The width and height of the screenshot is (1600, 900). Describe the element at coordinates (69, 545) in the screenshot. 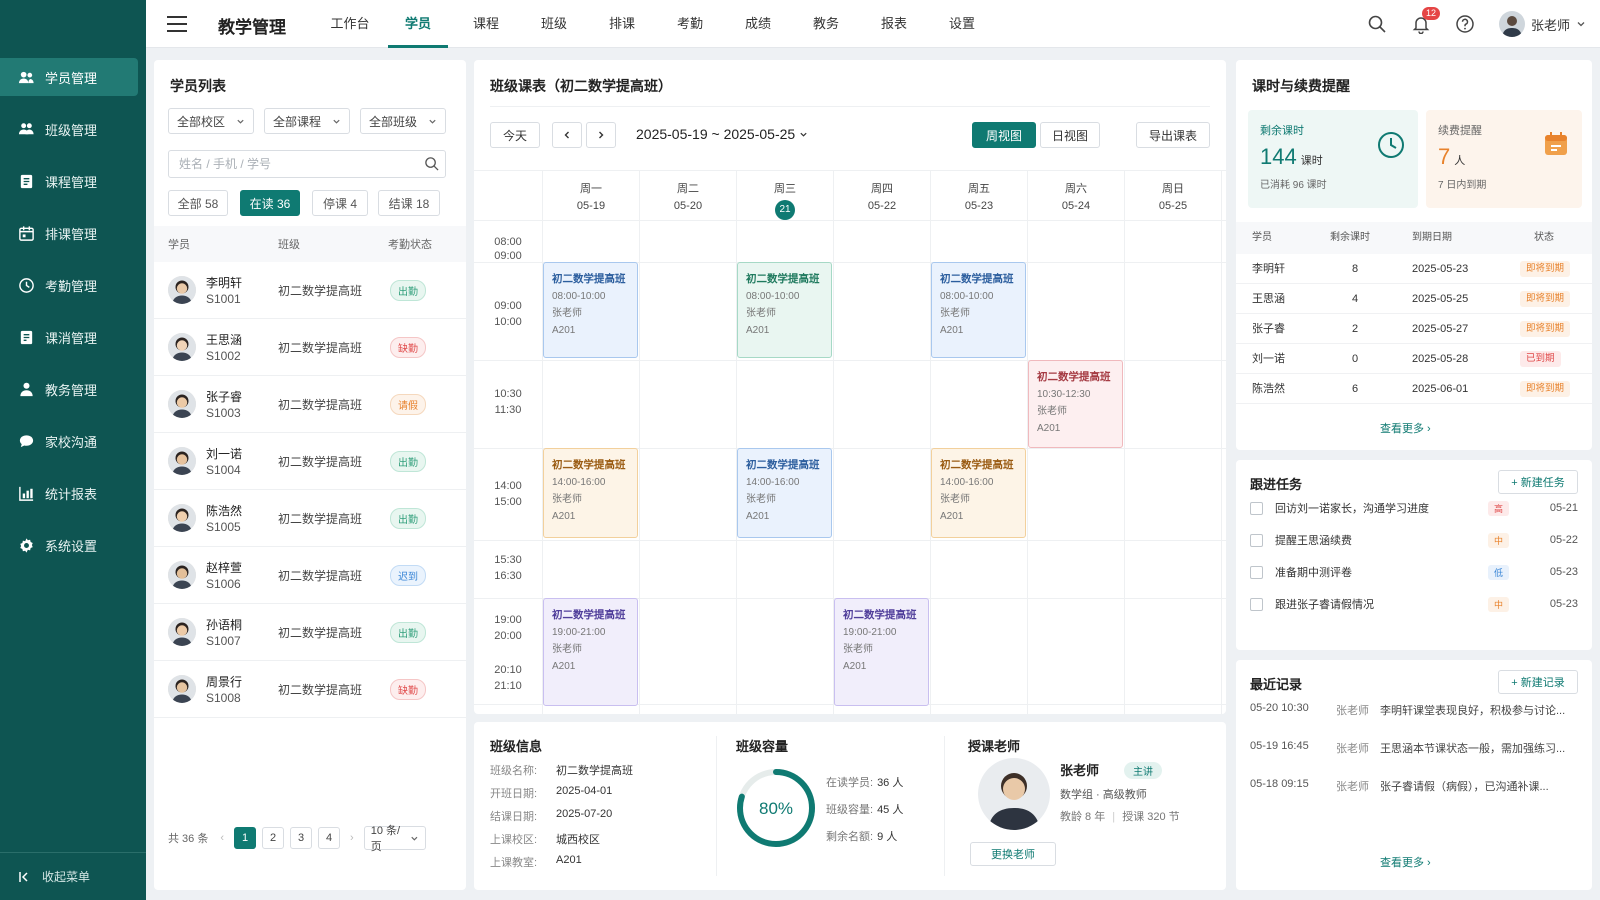

I see `sidebar-item-10: 系统设置` at that location.